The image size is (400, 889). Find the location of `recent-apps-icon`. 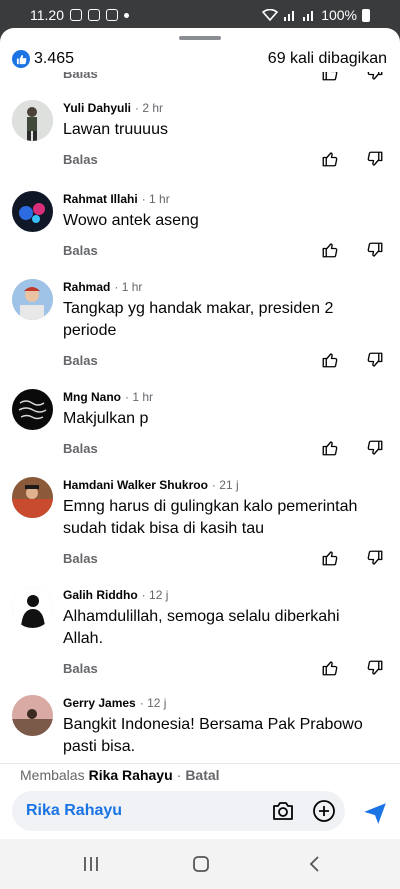

recent-apps-icon is located at coordinates (91, 866).